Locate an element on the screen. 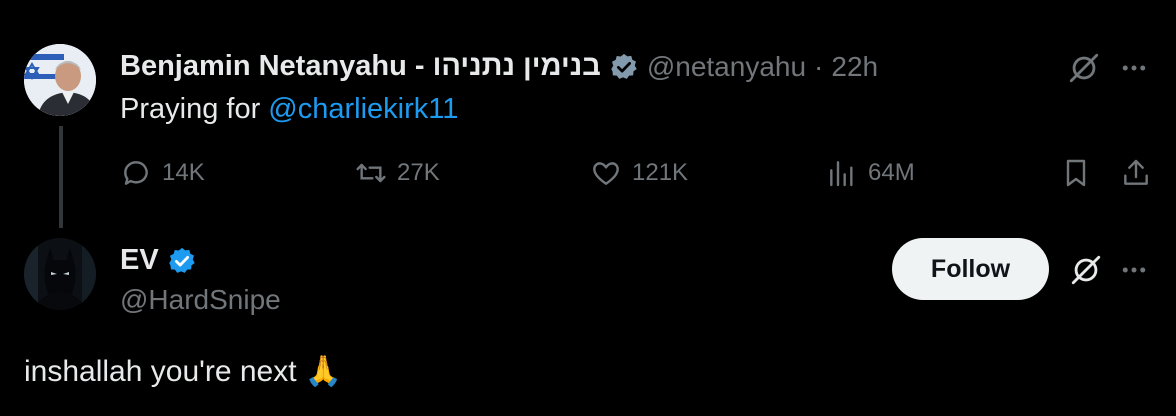  reply-button: 14K is located at coordinates (162, 173).